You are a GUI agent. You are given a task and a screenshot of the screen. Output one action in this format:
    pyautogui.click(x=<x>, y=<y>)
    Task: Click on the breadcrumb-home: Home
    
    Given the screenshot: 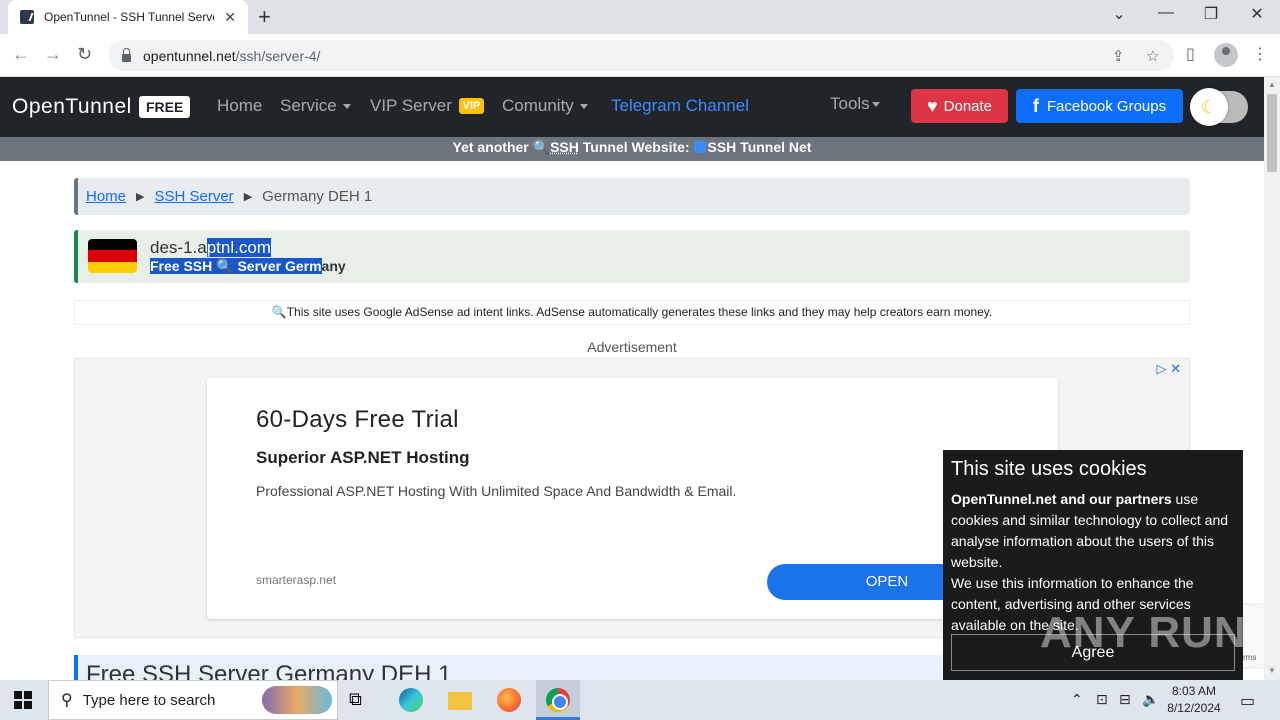 What is the action you would take?
    pyautogui.click(x=106, y=196)
    